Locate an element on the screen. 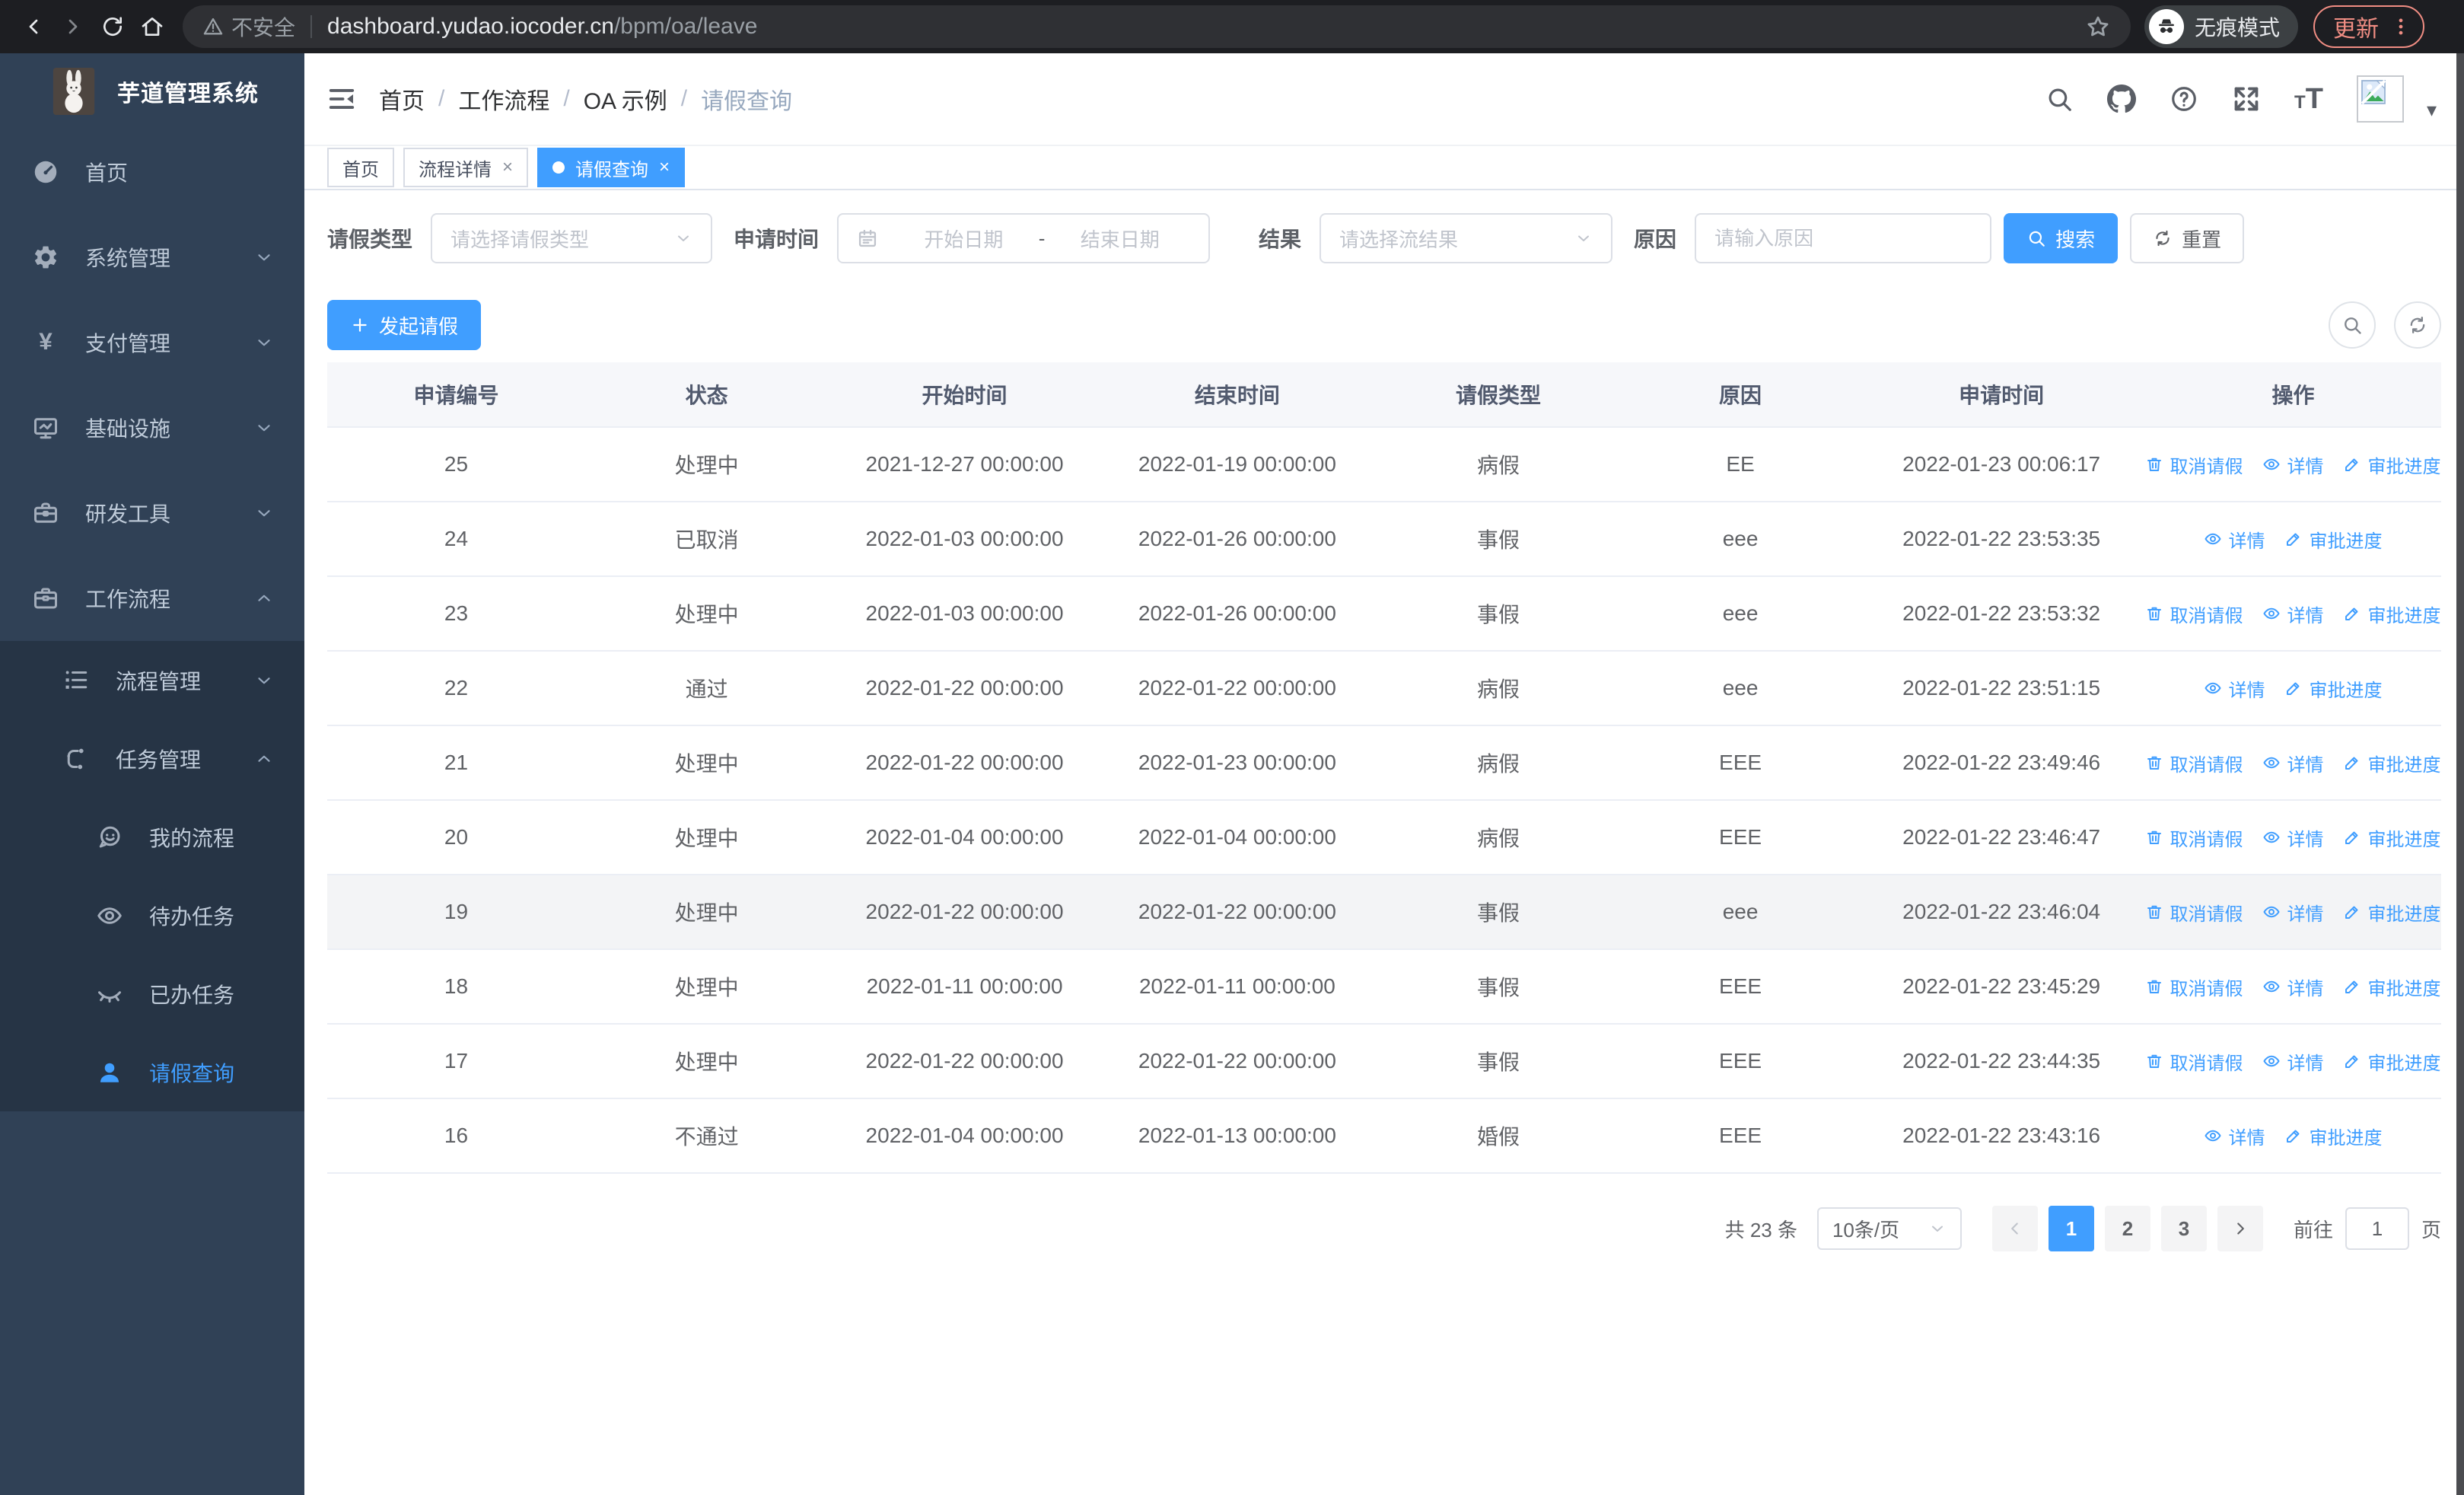 The width and height of the screenshot is (2464, 1495). browser-menu-icon is located at coordinates (2400, 27).